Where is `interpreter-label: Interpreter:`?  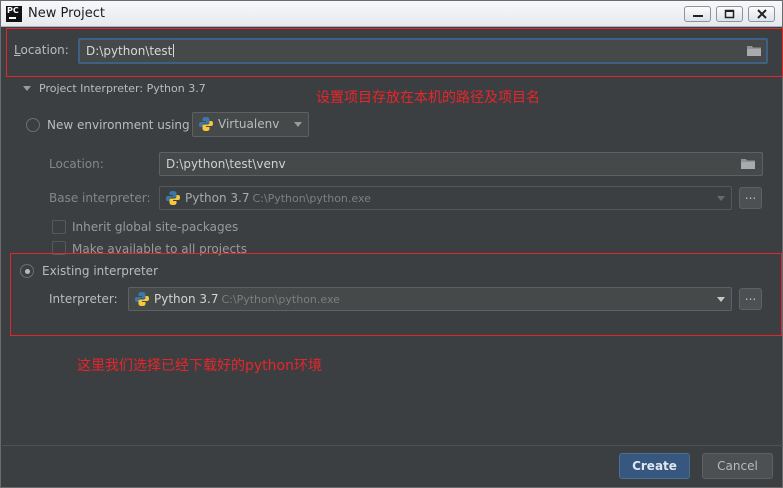
interpreter-label: Interpreter: is located at coordinates (83, 299).